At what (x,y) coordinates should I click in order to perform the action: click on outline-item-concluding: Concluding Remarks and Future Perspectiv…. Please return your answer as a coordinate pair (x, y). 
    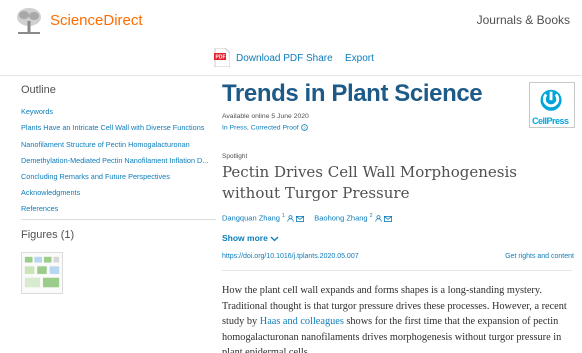
    Looking at the image, I should click on (121, 176).